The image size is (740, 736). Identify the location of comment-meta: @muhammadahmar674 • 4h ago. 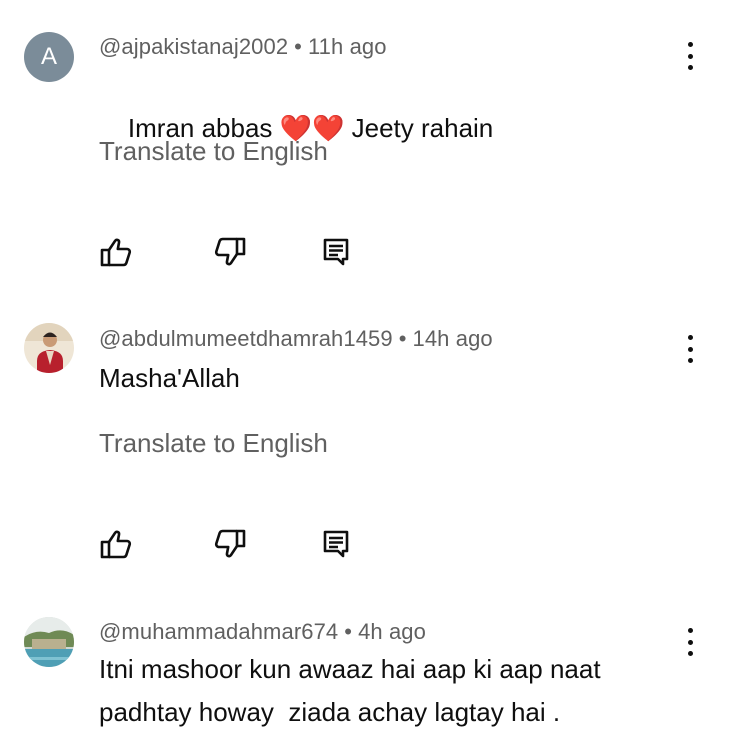
(262, 632).